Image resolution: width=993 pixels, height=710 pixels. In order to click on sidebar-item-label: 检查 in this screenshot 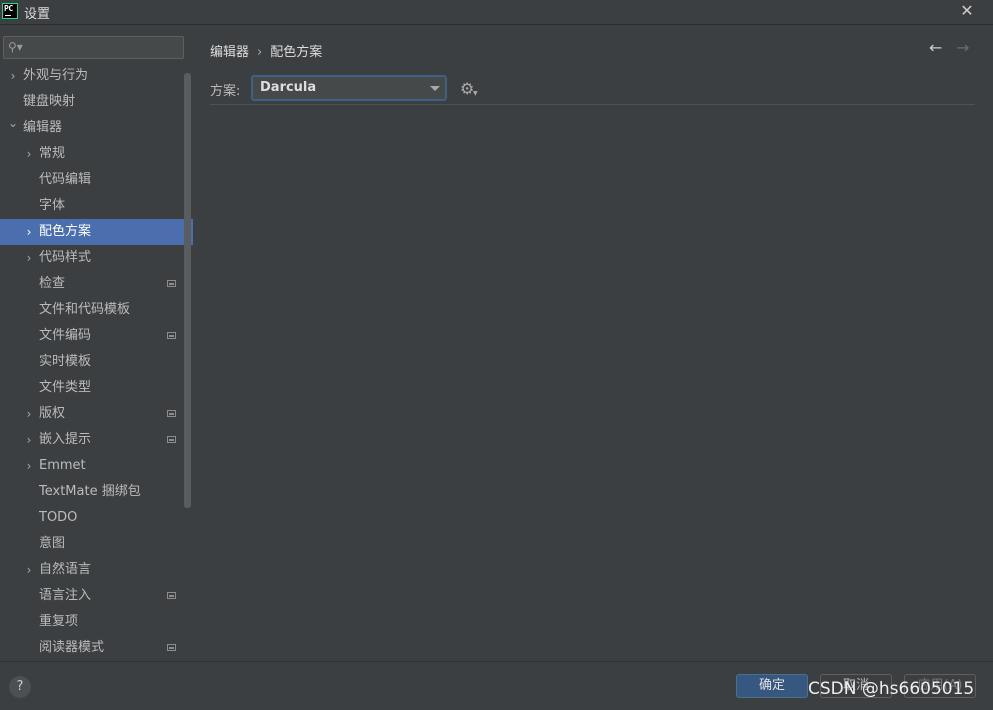, I will do `click(52, 283)`.